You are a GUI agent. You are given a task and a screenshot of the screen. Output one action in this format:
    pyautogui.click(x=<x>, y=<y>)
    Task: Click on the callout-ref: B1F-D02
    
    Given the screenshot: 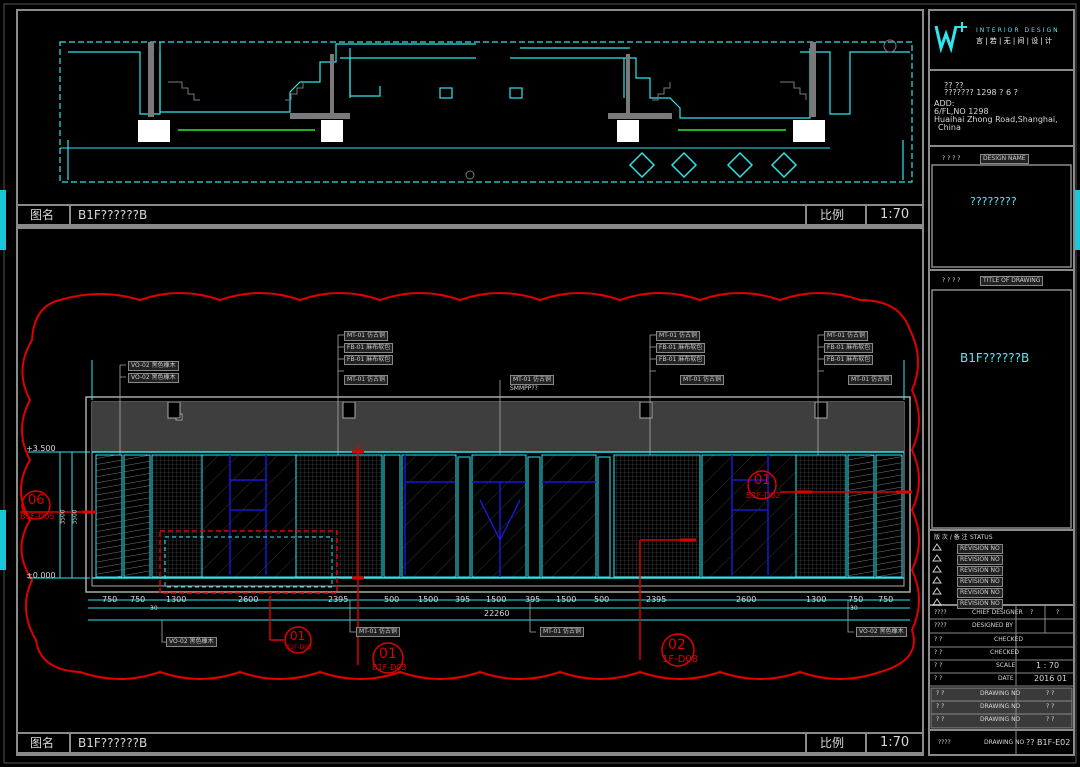 What is the action you would take?
    pyautogui.click(x=763, y=495)
    